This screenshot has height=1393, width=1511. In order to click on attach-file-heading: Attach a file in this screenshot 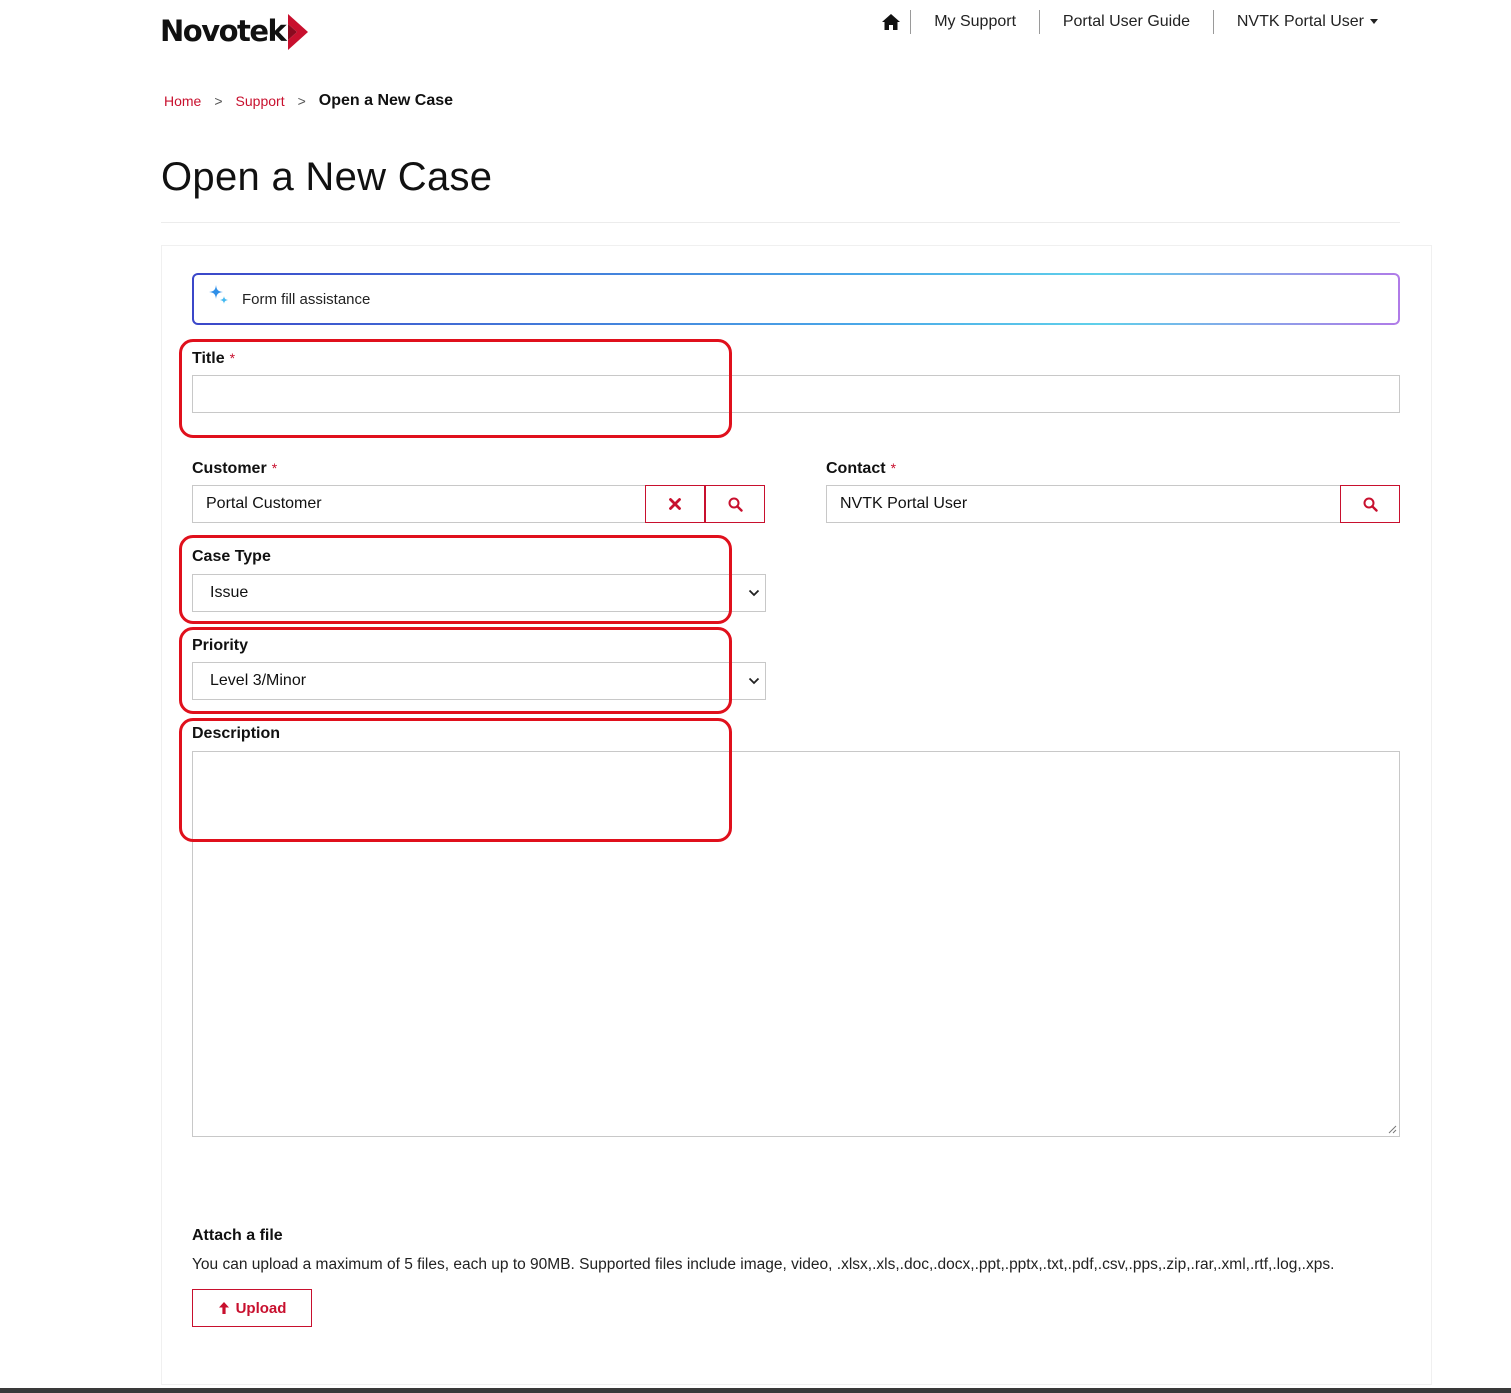, I will do `click(237, 1235)`.